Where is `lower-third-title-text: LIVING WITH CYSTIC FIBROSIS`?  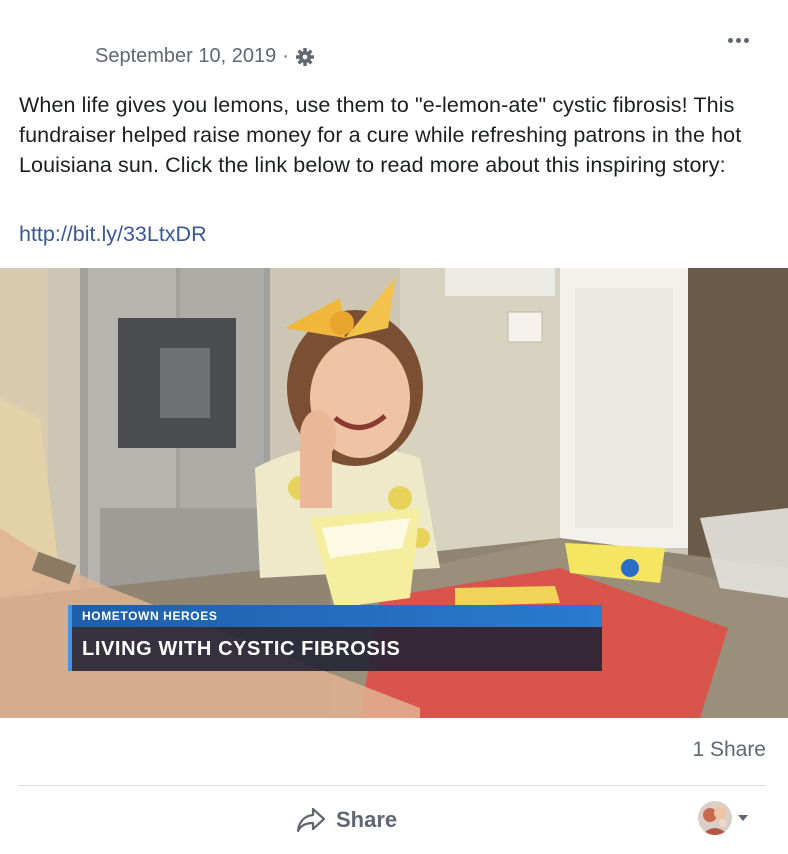 lower-third-title-text: LIVING WITH CYSTIC FIBROSIS is located at coordinates (241, 649).